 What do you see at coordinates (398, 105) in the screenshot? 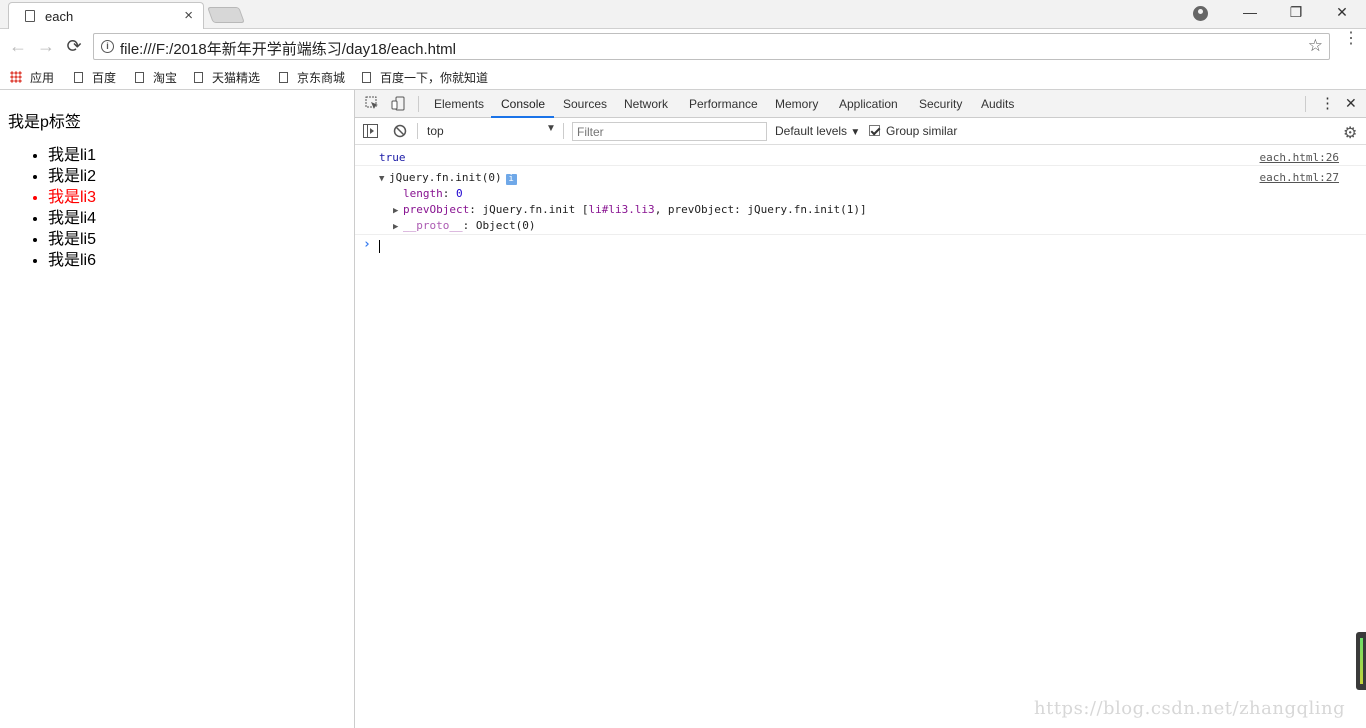
I see `device-toolbar-icon` at bounding box center [398, 105].